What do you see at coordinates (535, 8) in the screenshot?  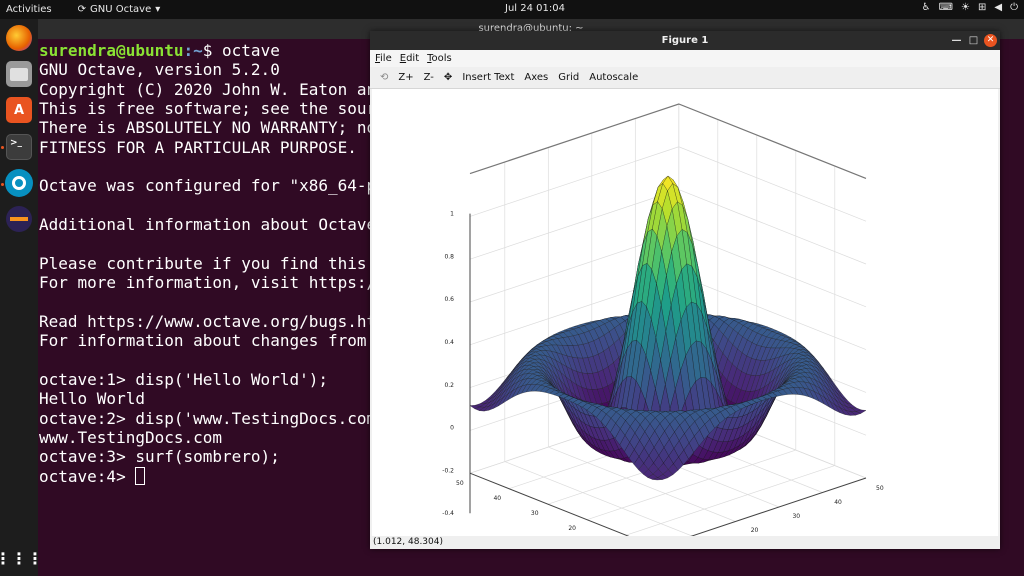 I see `clock: Jul 24 01:04` at bounding box center [535, 8].